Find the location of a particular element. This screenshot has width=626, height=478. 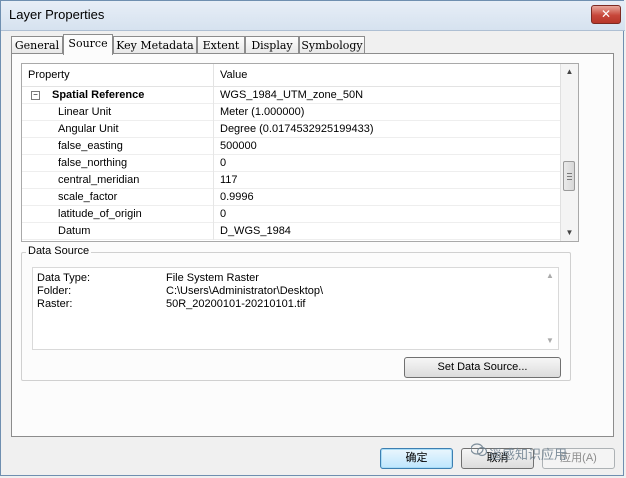

watermark: 遥感知识应用 is located at coordinates (519, 453).